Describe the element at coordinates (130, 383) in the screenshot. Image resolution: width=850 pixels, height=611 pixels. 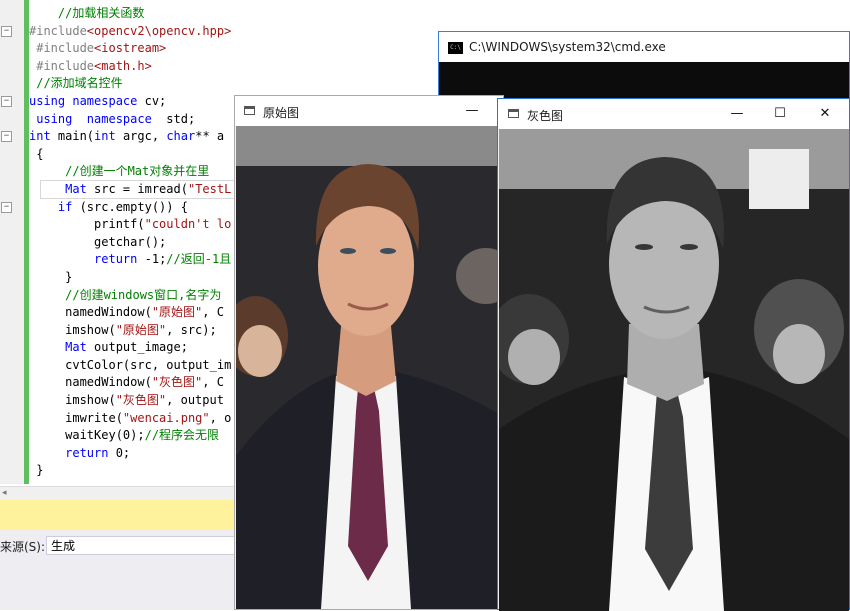
I see `code-line: namedWindow("灰色图", C` at that location.